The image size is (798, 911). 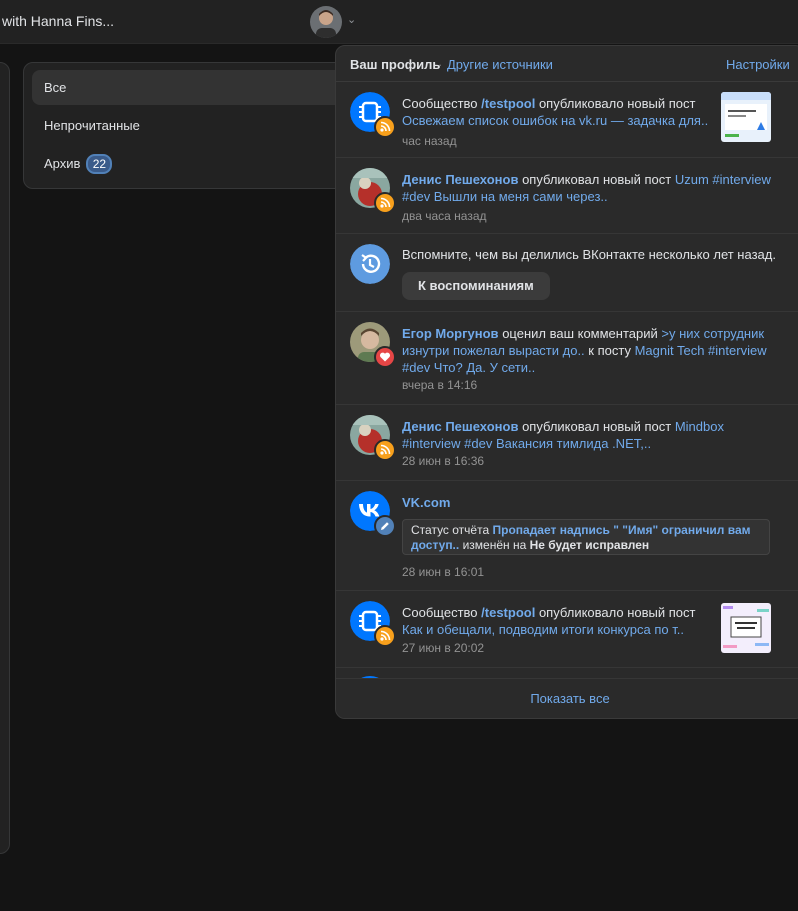 What do you see at coordinates (567, 698) in the screenshot?
I see `show-all-link: Показать все` at bounding box center [567, 698].